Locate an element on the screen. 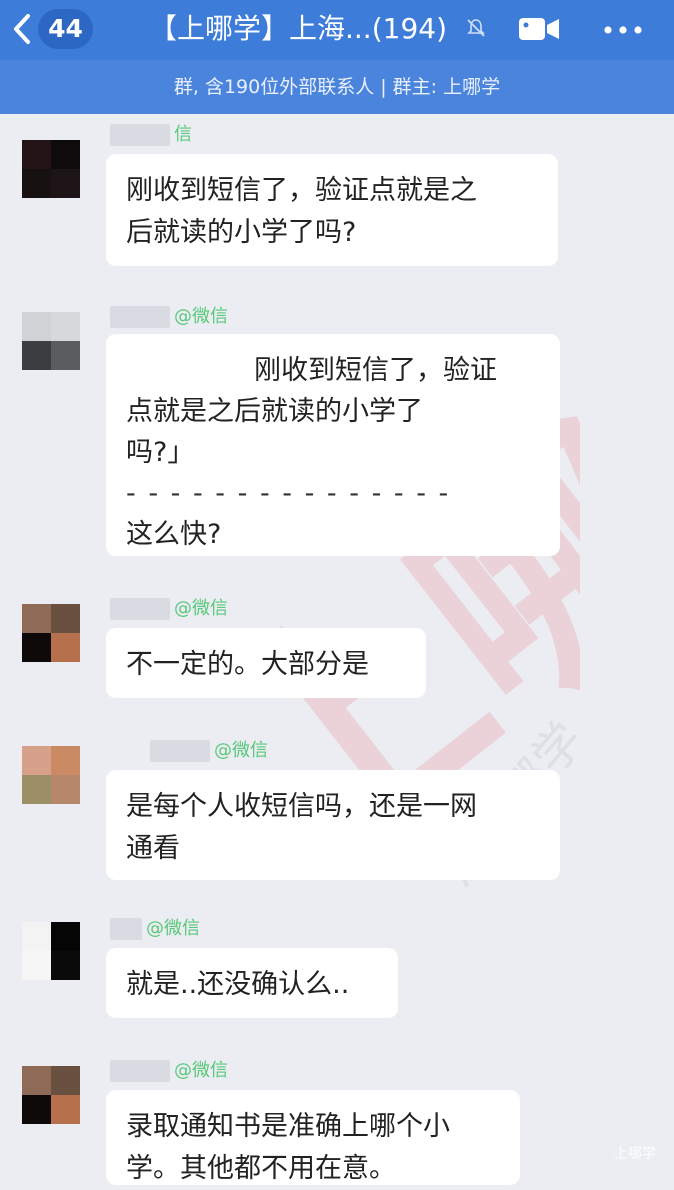 This screenshot has height=1190, width=674. message-line: 吗?」 is located at coordinates (160, 452).